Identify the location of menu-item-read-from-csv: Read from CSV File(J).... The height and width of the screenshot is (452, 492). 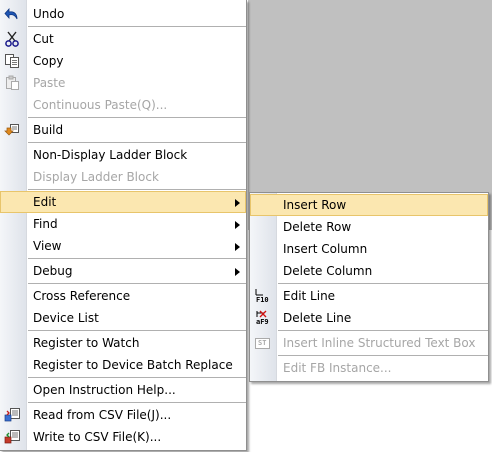
(123, 415).